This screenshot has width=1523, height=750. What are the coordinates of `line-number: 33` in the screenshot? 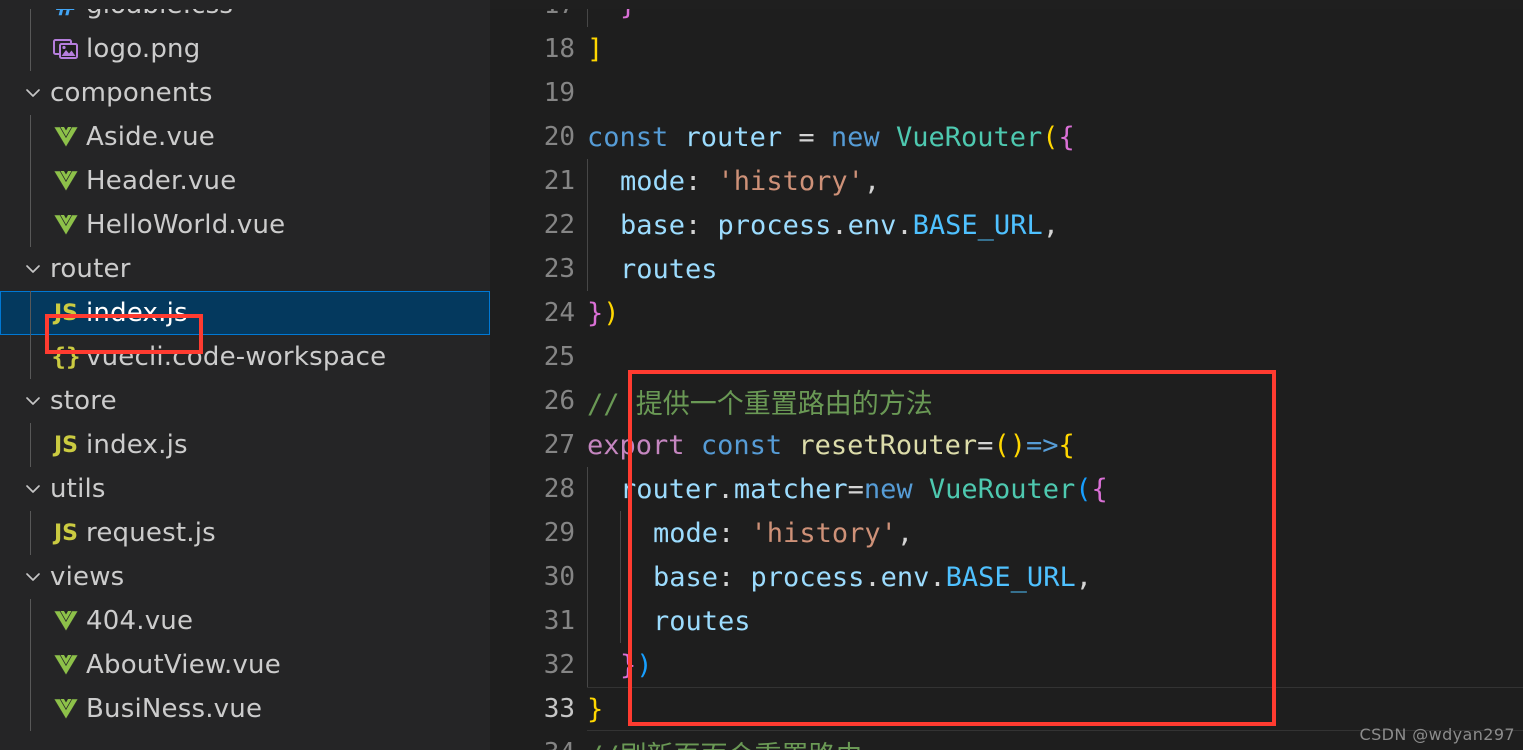 It's located at (559, 709).